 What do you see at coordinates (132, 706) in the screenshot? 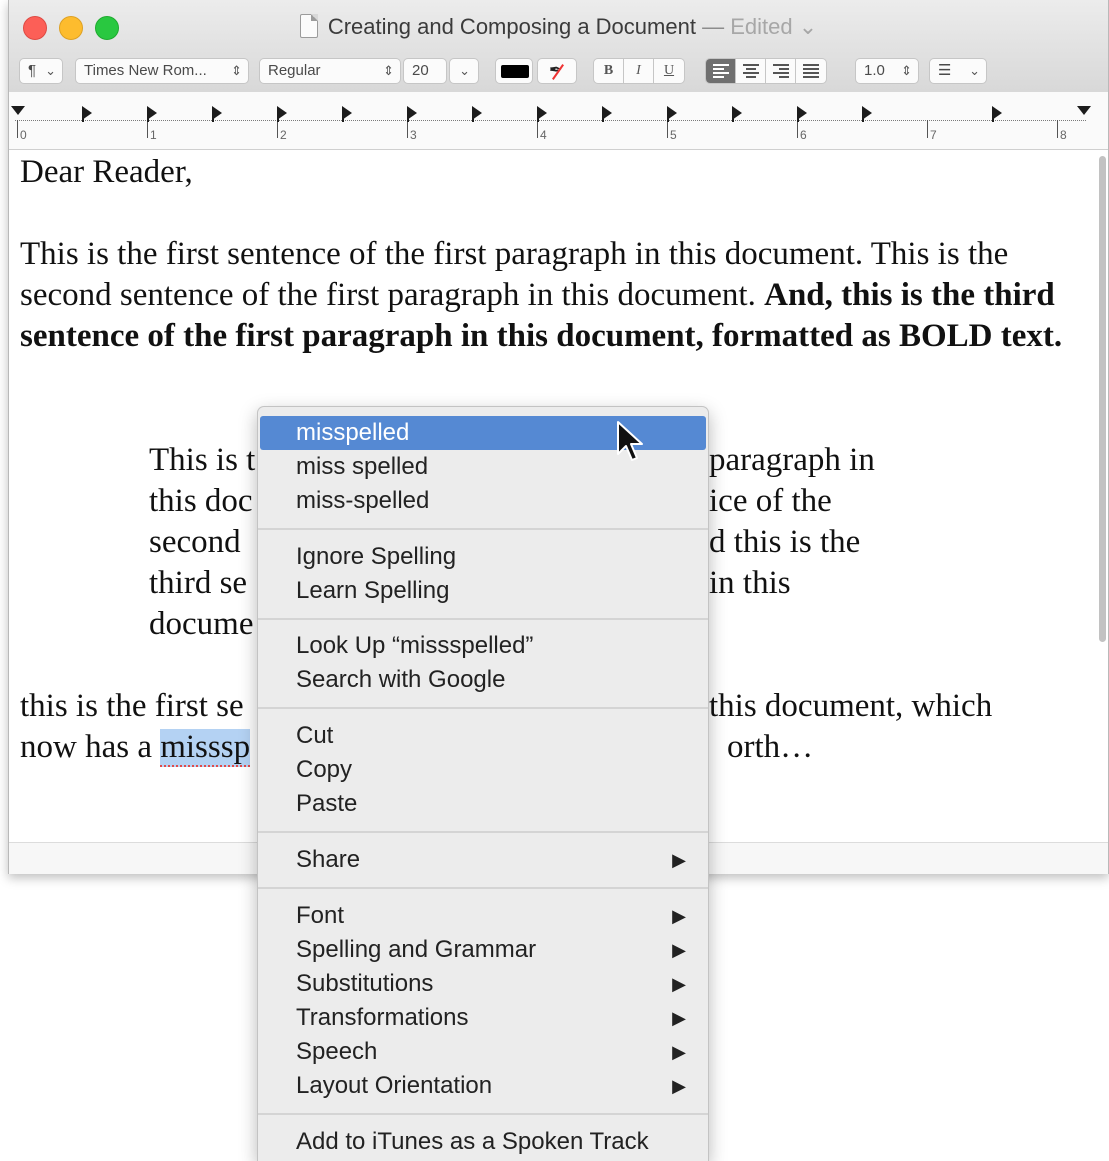
I see `paragraph-3-line-1-left: this is the first se` at bounding box center [132, 706].